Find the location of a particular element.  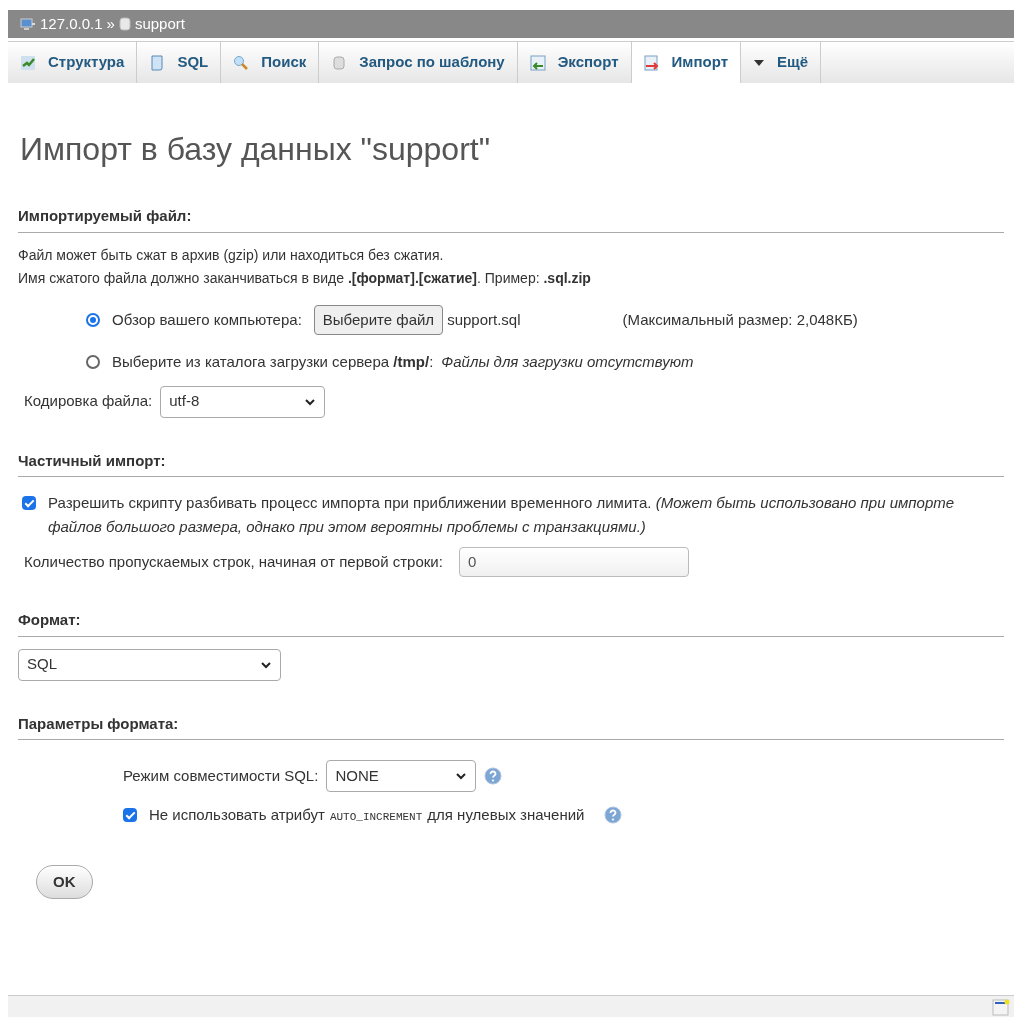

hint-text: Файл может быть сжат в архив (gzip) или находиться без сжатия. is located at coordinates (231, 255).